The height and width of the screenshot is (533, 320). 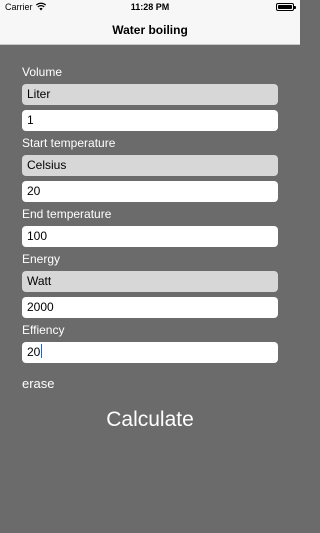 What do you see at coordinates (150, 165) in the screenshot?
I see `start-temperature-unit-select: Celsius` at bounding box center [150, 165].